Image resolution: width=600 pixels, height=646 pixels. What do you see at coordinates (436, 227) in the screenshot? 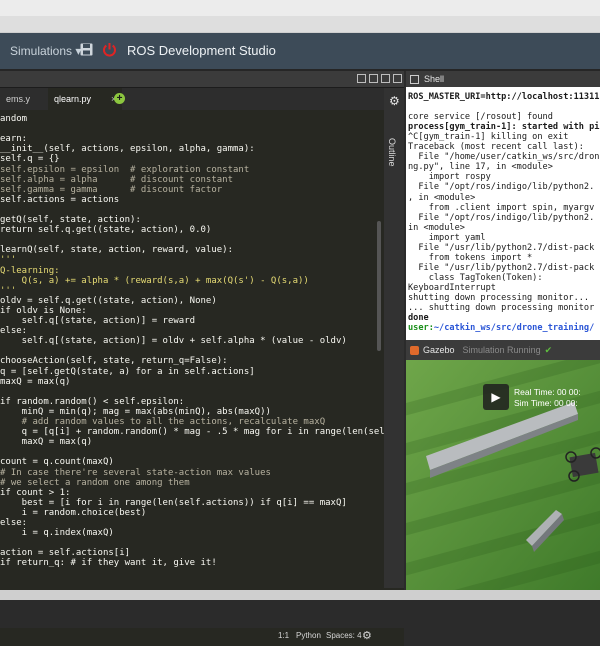
I see `terminal-line: in <module>` at bounding box center [436, 227].